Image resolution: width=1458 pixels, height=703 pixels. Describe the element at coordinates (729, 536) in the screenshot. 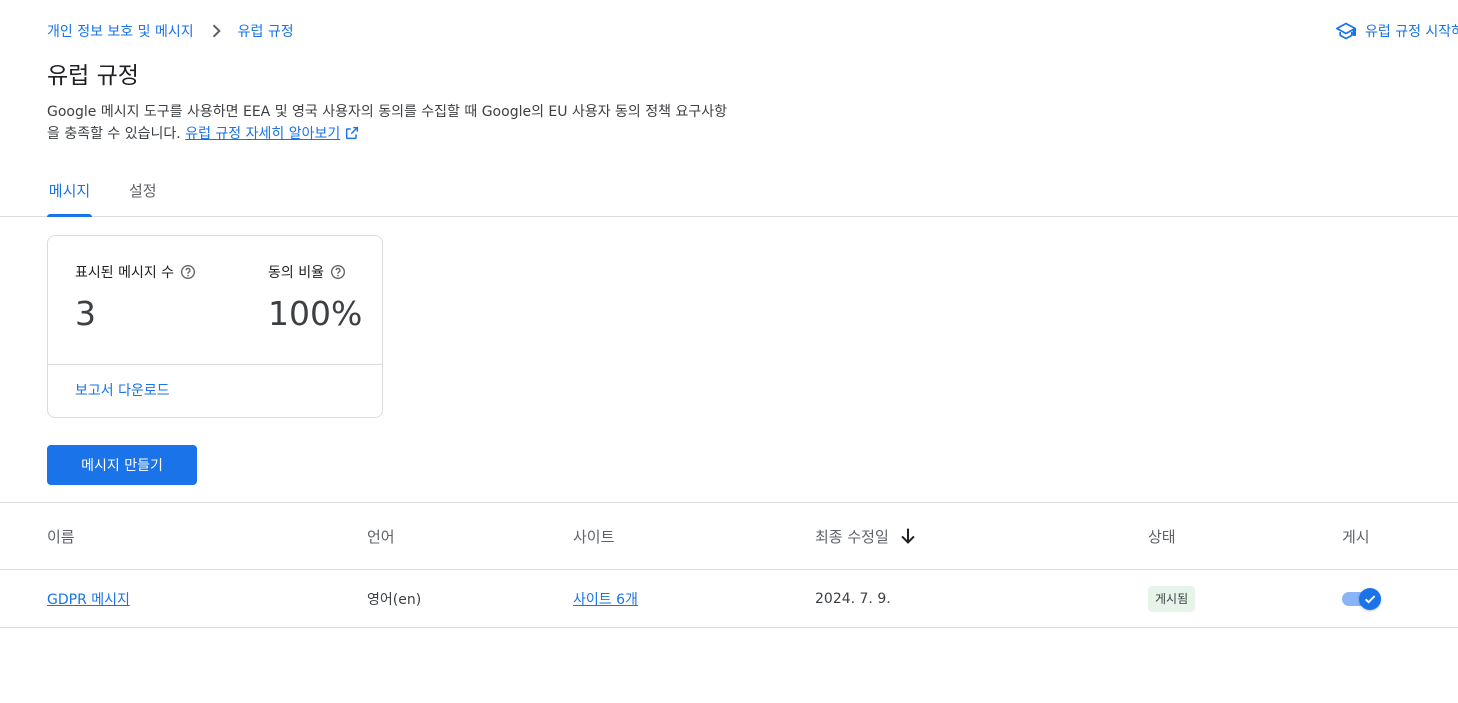

I see `table-header: 이름 언어 사이트 최종 수정일 상태 게시` at that location.